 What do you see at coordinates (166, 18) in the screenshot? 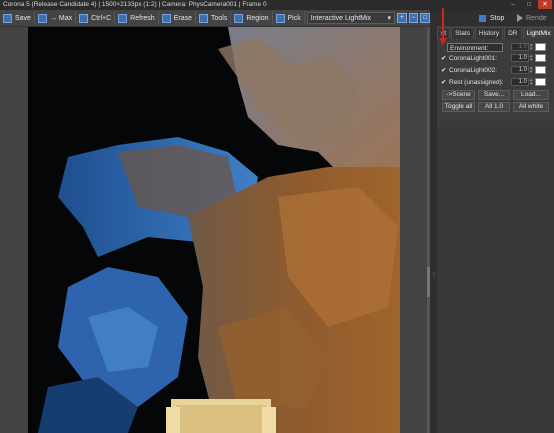
I see `erase-icon` at bounding box center [166, 18].